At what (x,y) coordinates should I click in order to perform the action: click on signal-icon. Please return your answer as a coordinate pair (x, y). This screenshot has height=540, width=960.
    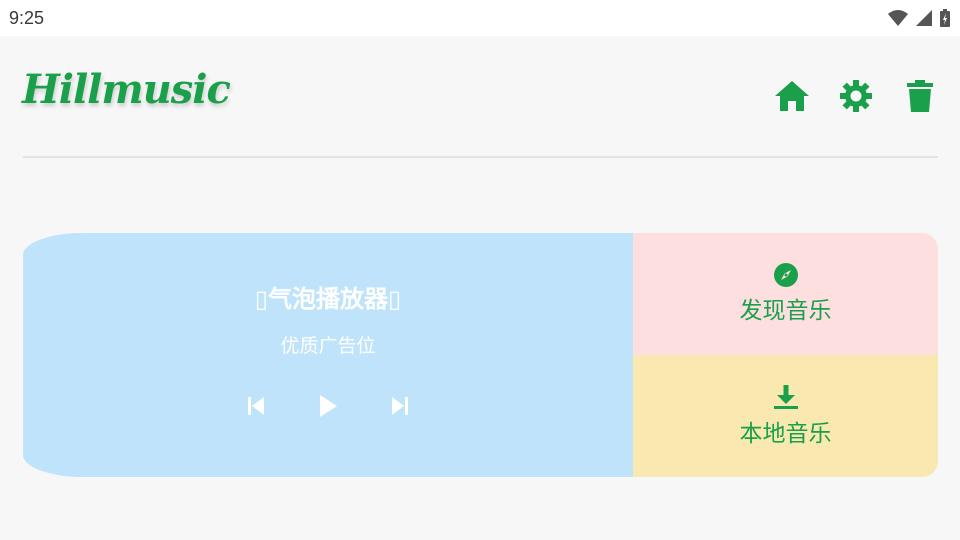
    Looking at the image, I should click on (924, 18).